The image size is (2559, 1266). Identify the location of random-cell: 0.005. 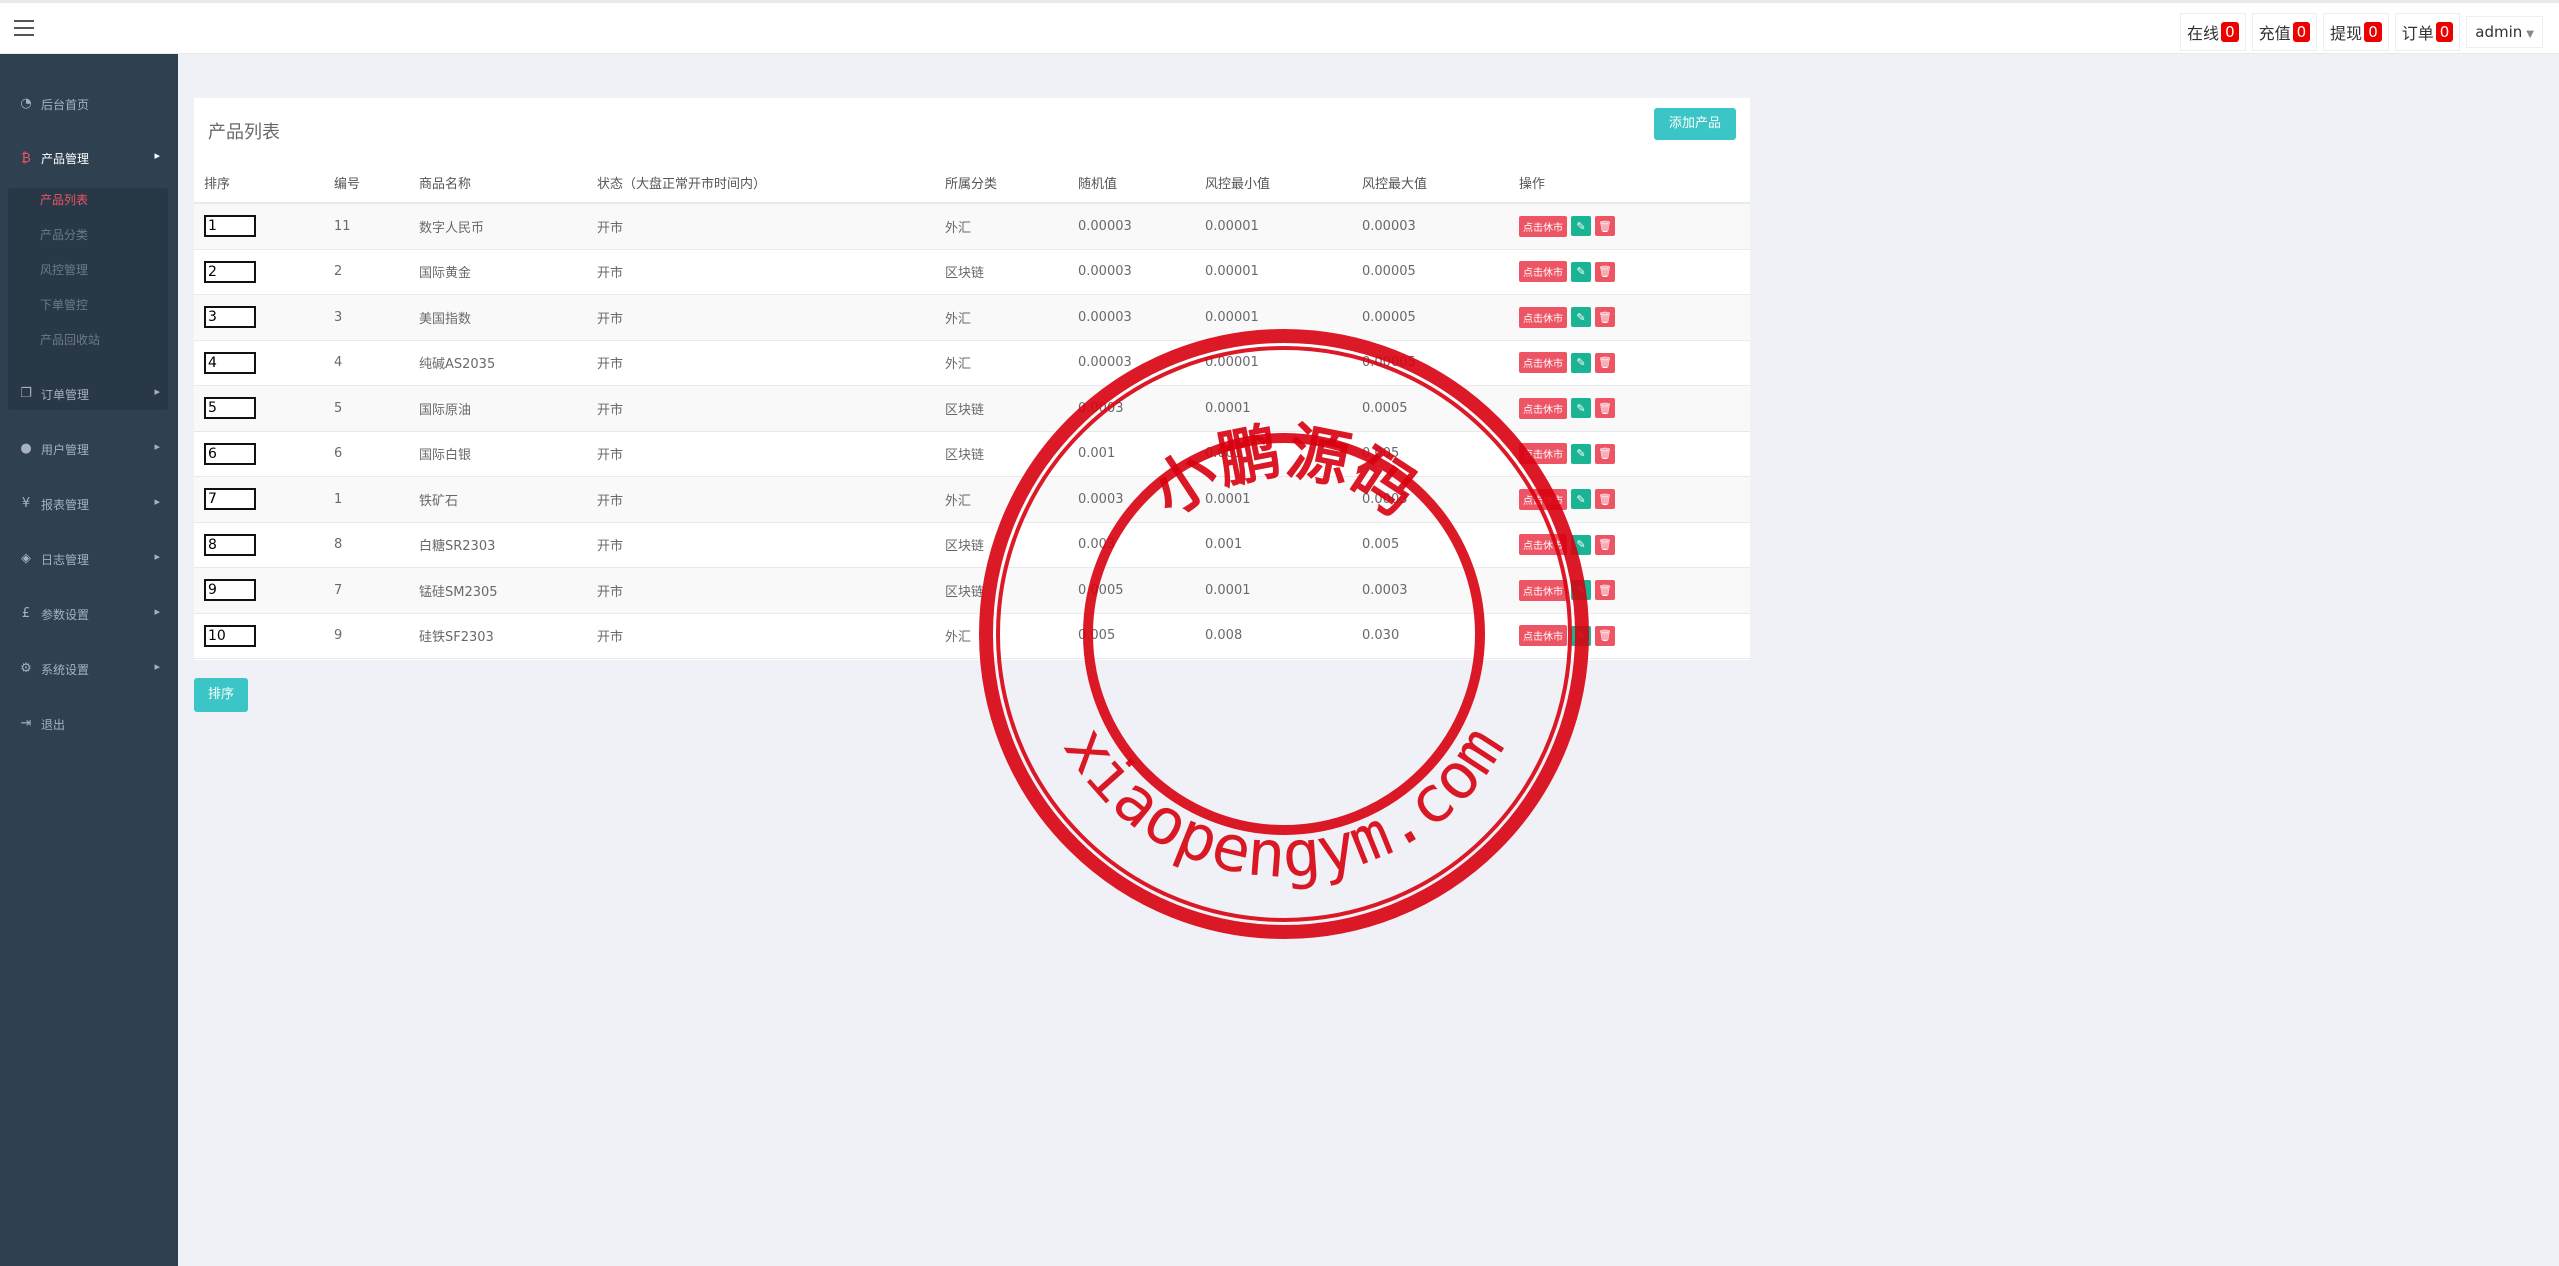
(1131, 636).